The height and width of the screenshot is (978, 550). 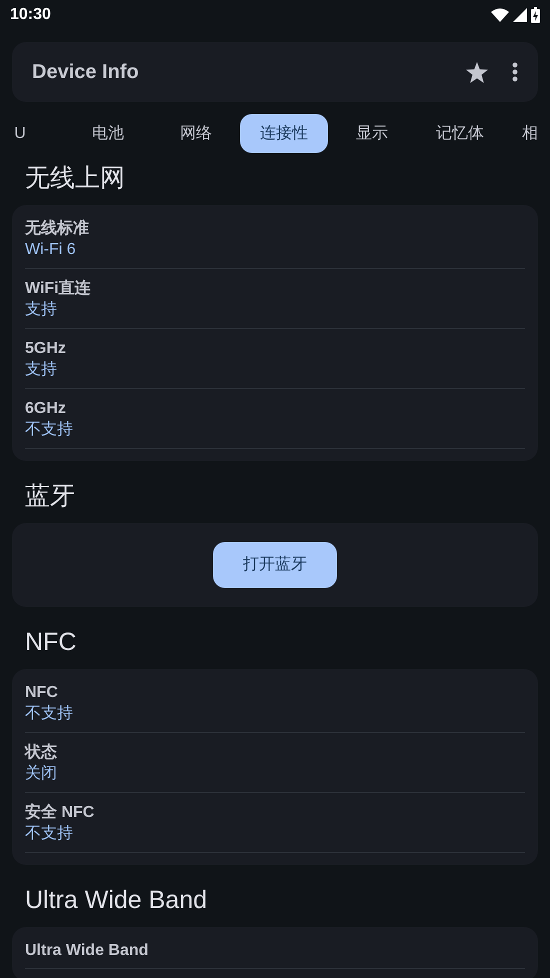 I want to click on tab: 显示, so click(x=372, y=133).